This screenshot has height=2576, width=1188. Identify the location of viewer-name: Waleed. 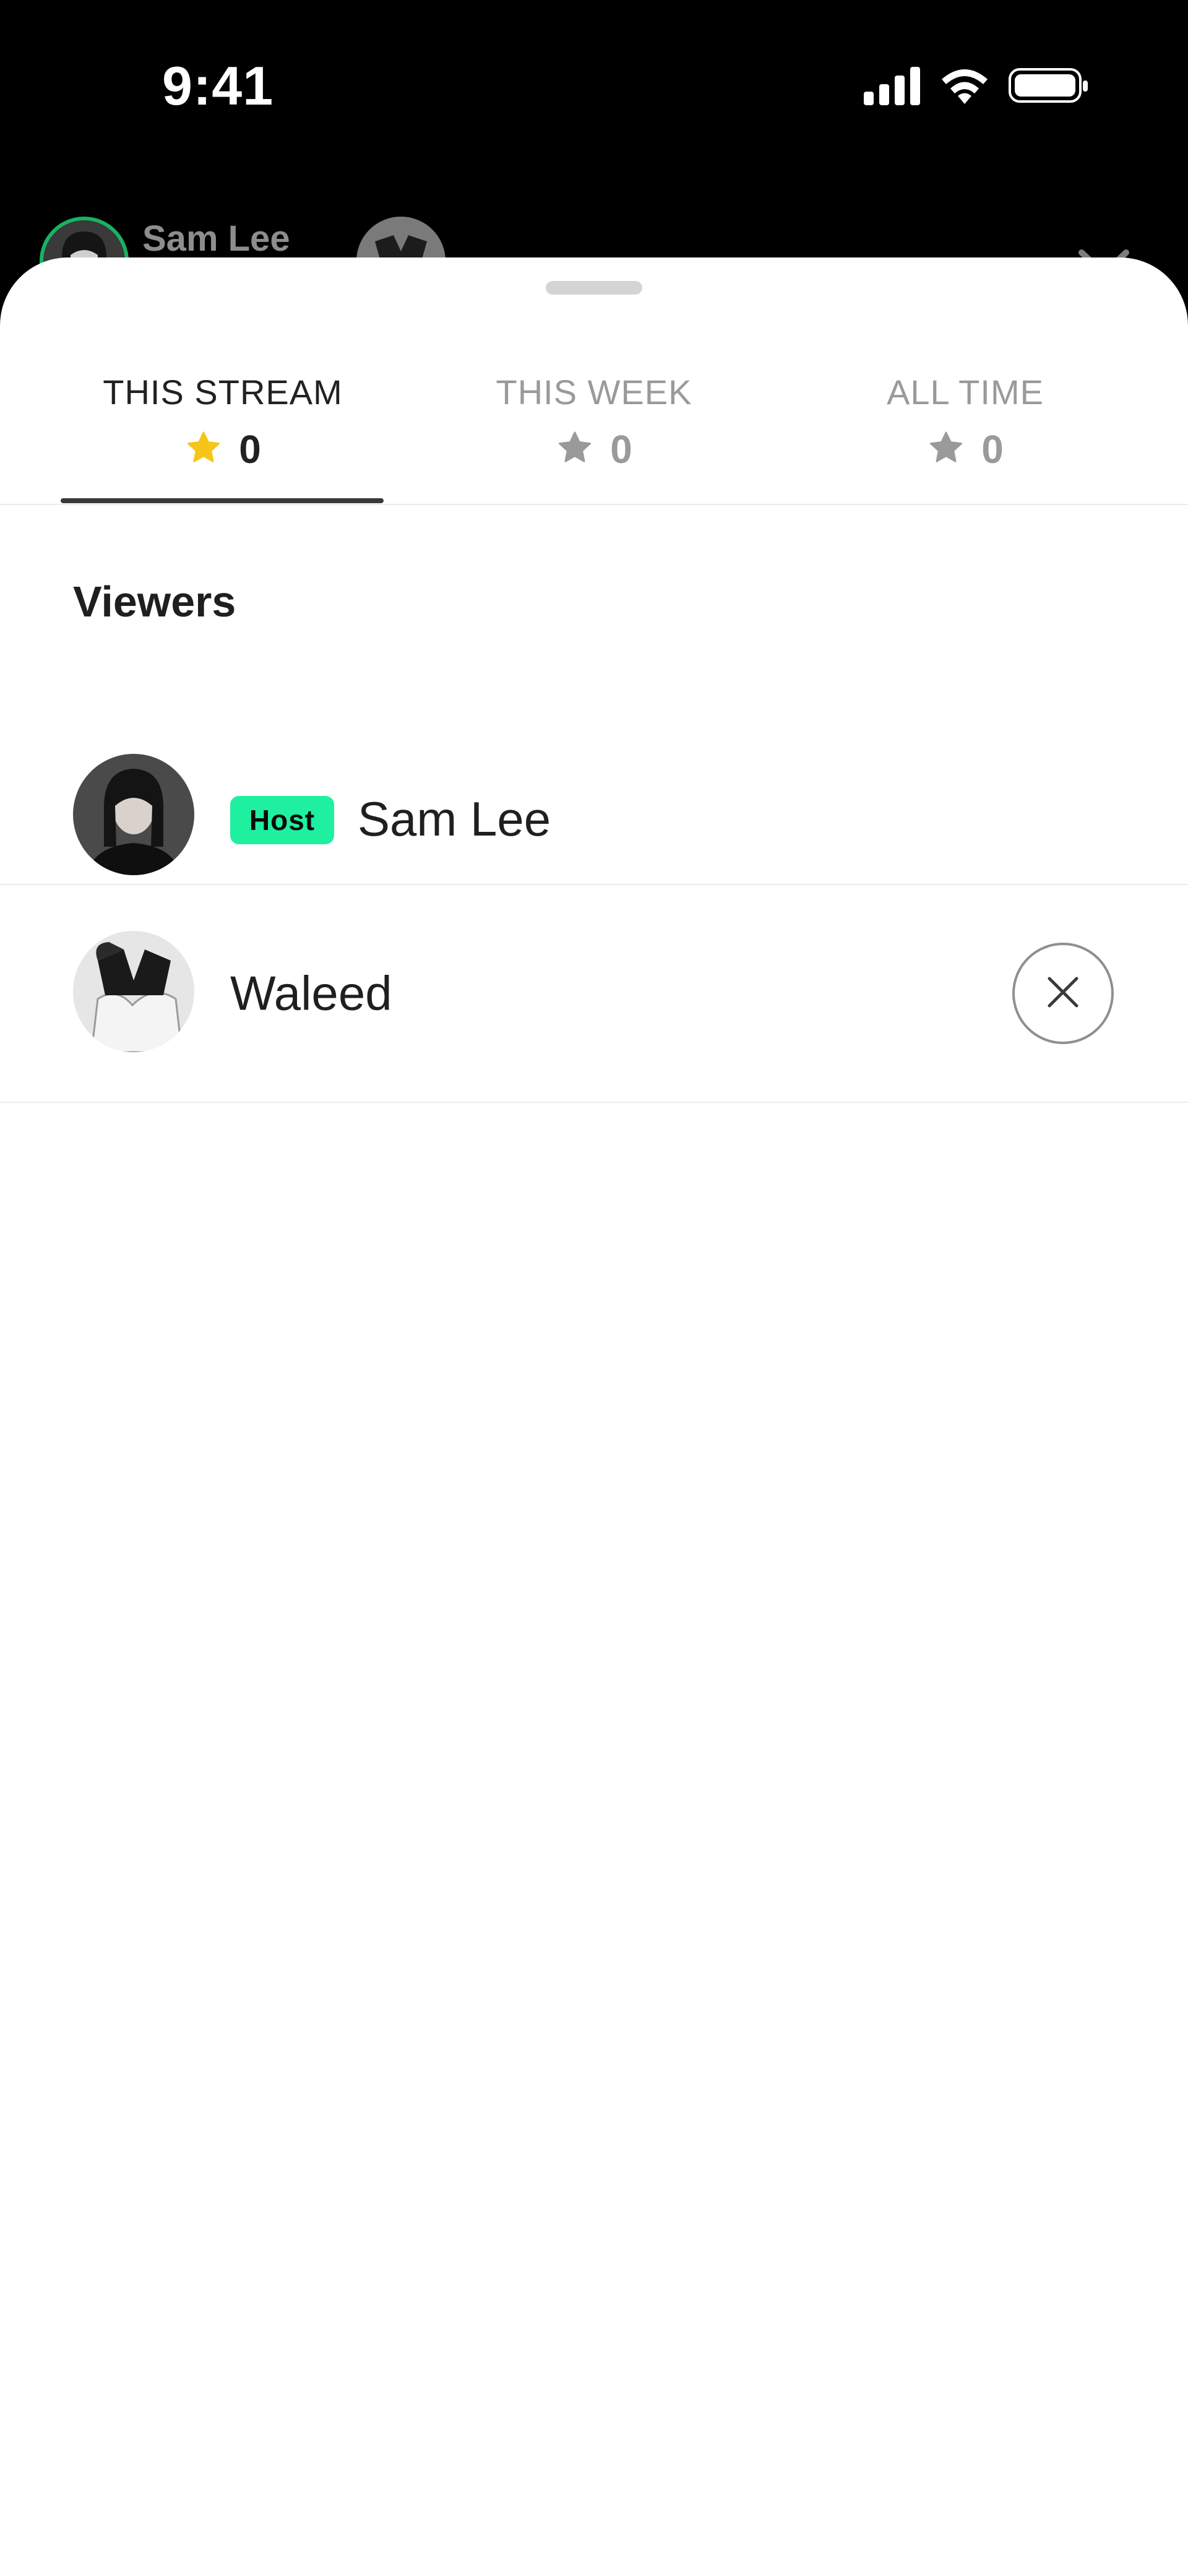
(311, 993).